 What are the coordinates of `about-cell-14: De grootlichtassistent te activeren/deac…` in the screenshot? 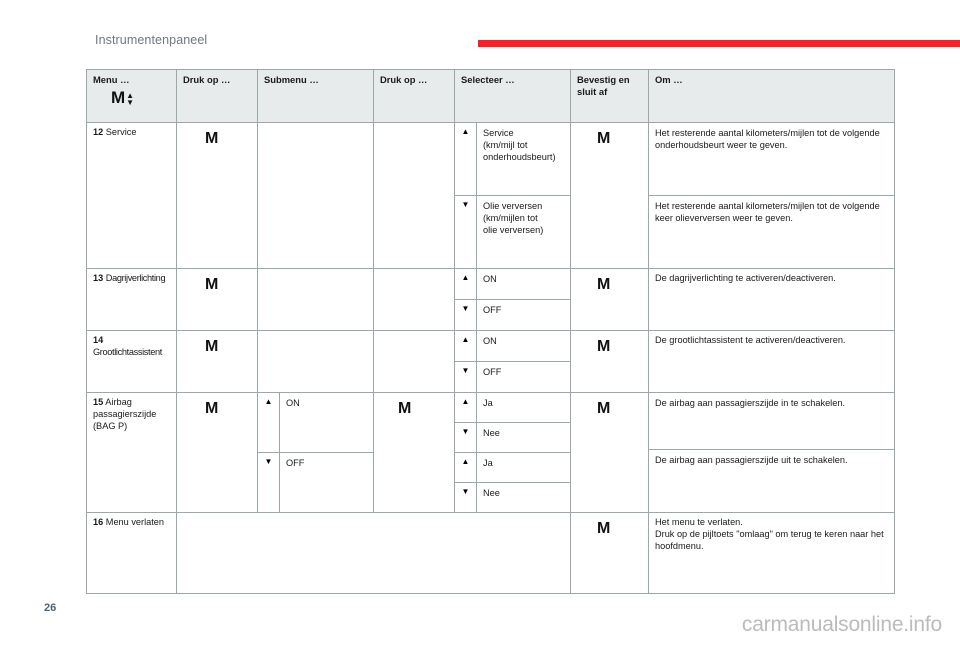 It's located at (771, 361).